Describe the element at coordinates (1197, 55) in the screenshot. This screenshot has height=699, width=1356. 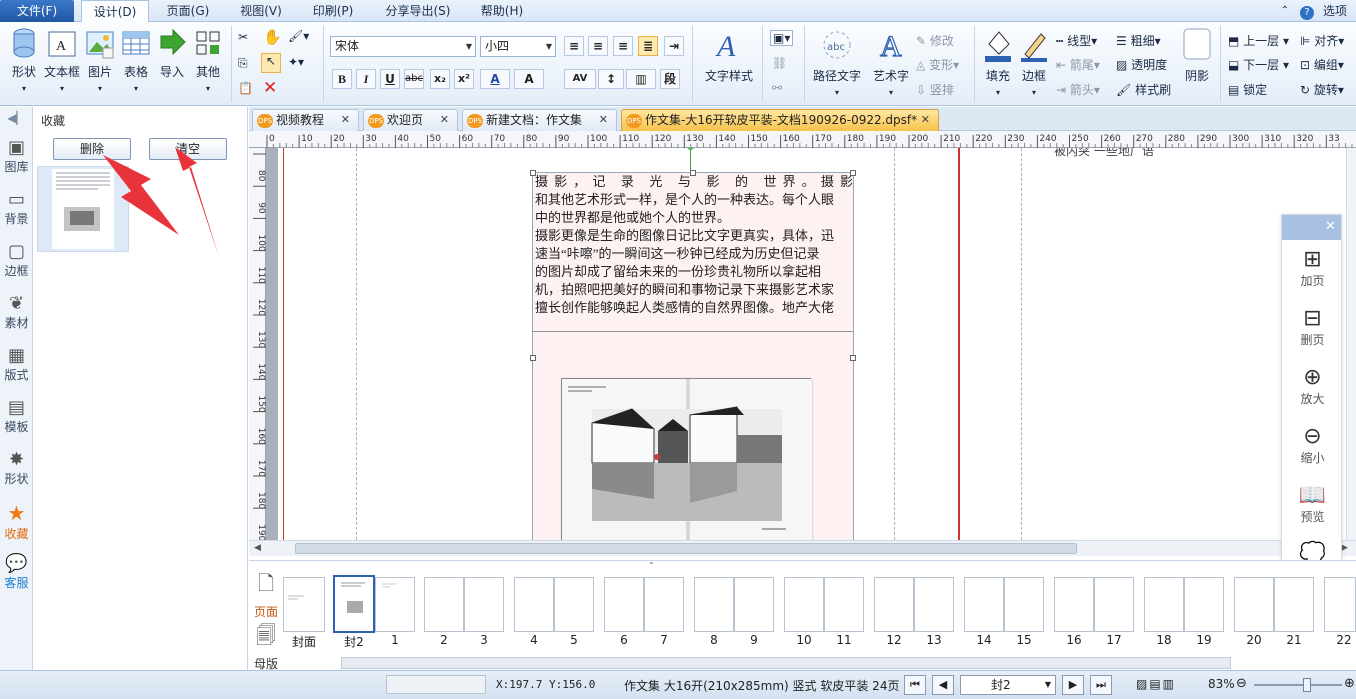
I see `shadow-button: 阴影` at that location.